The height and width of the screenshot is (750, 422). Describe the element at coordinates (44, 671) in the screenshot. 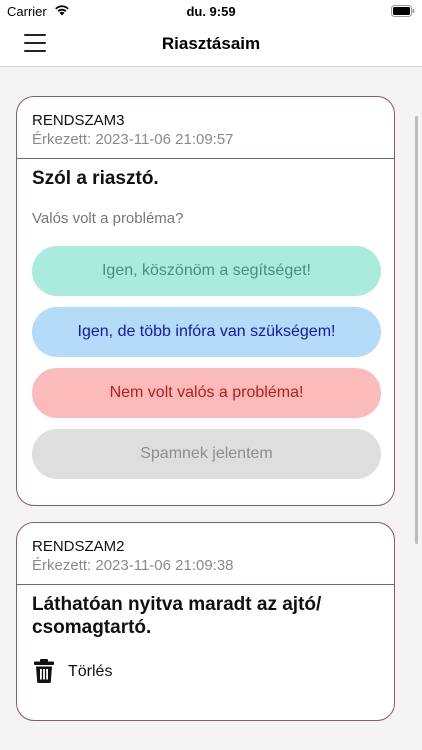

I see `trash-icon` at that location.